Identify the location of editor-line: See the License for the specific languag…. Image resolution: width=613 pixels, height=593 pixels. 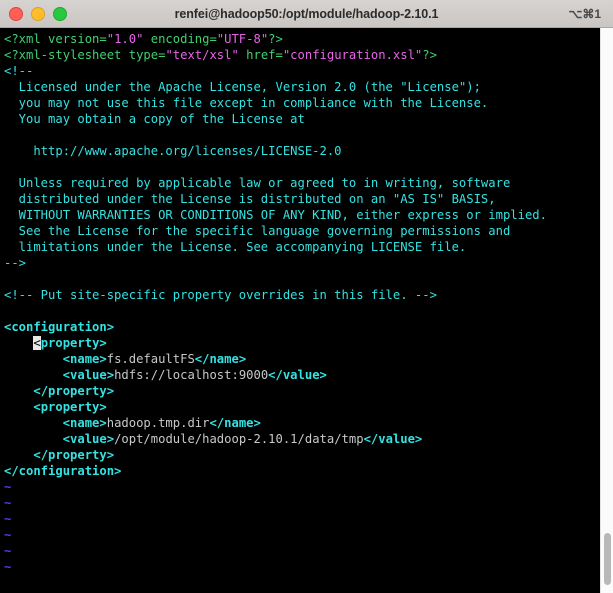
(275, 231).